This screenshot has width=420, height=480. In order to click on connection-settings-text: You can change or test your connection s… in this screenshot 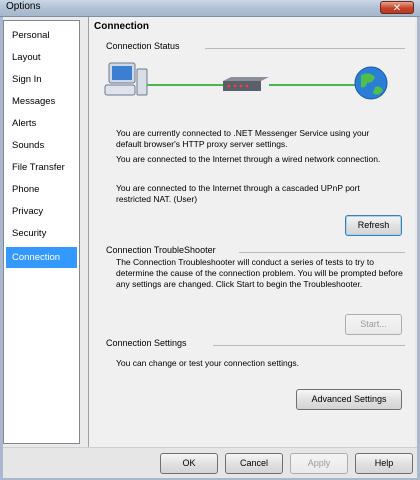, I will do `click(208, 363)`.